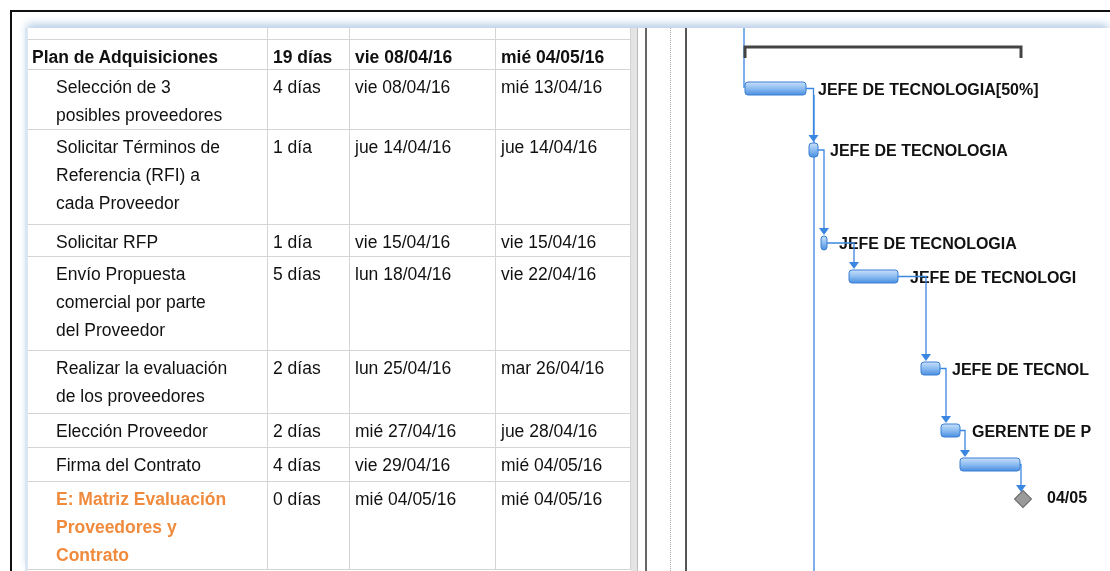 The width and height of the screenshot is (1110, 571). What do you see at coordinates (423, 177) in the screenshot?
I see `start-date-cell: jue 14/04/16` at bounding box center [423, 177].